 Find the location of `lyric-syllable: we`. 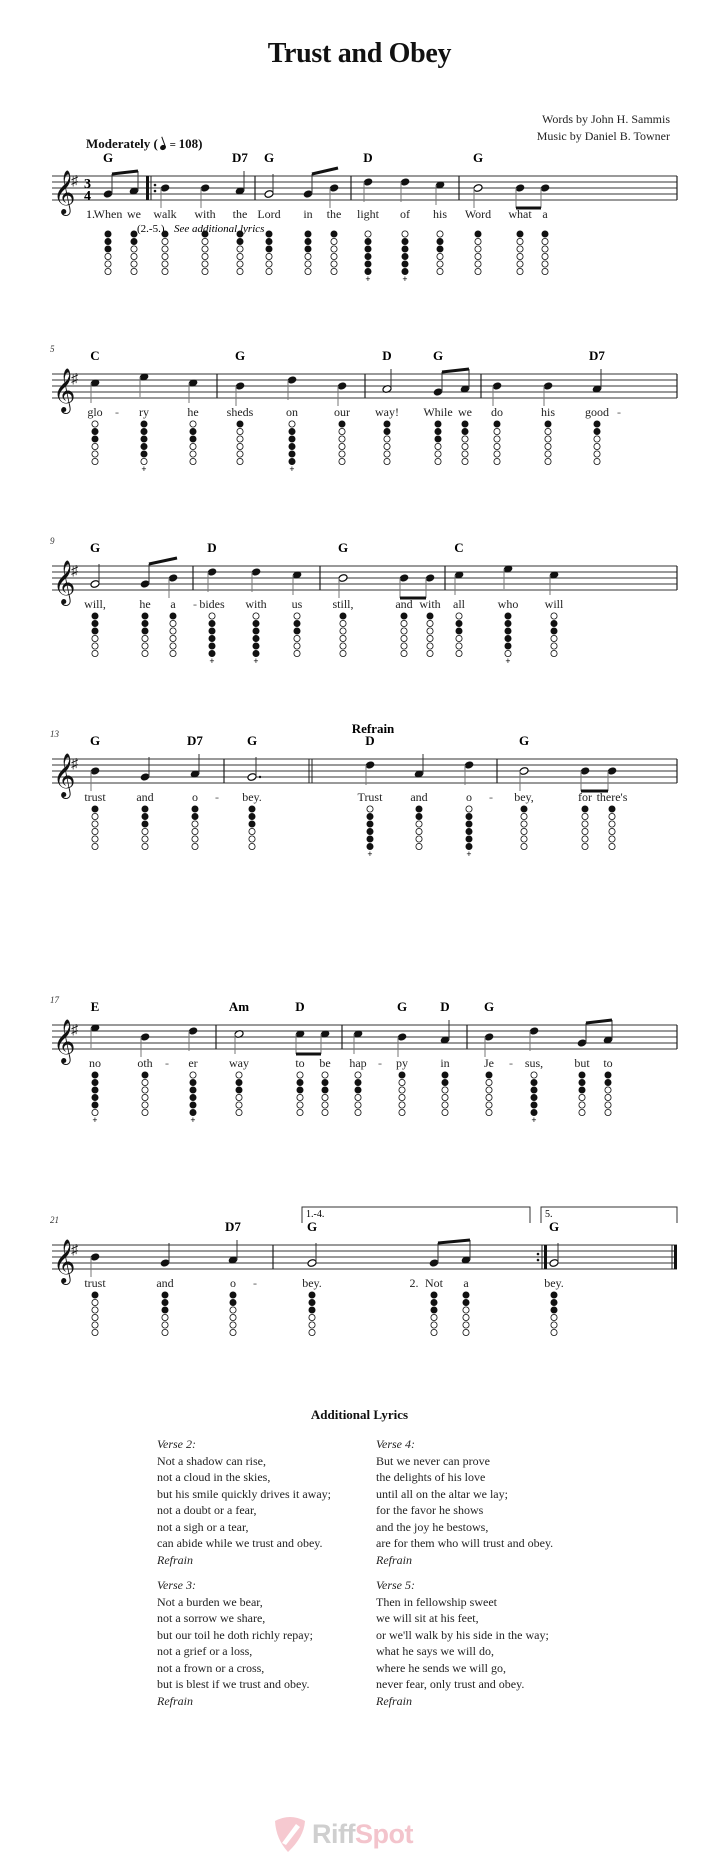

lyric-syllable: we is located at coordinates (134, 214).